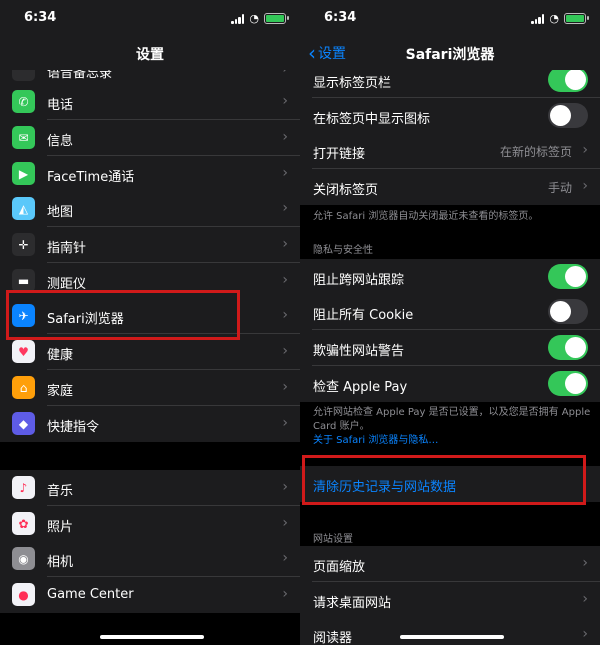  What do you see at coordinates (60, 212) in the screenshot?
I see `row-label: 地图` at bounding box center [60, 212].